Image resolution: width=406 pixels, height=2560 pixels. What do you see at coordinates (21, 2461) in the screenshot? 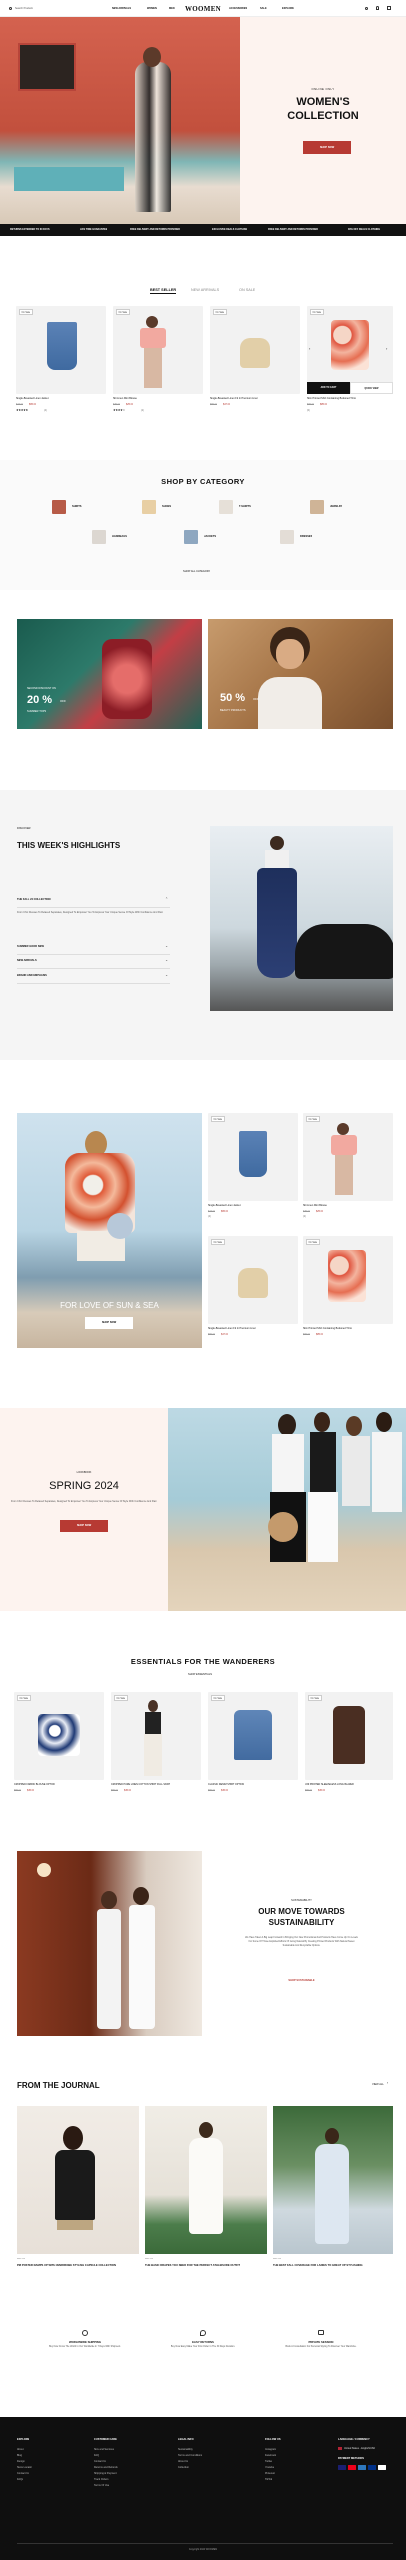
I see `footer-link: Design` at bounding box center [21, 2461].